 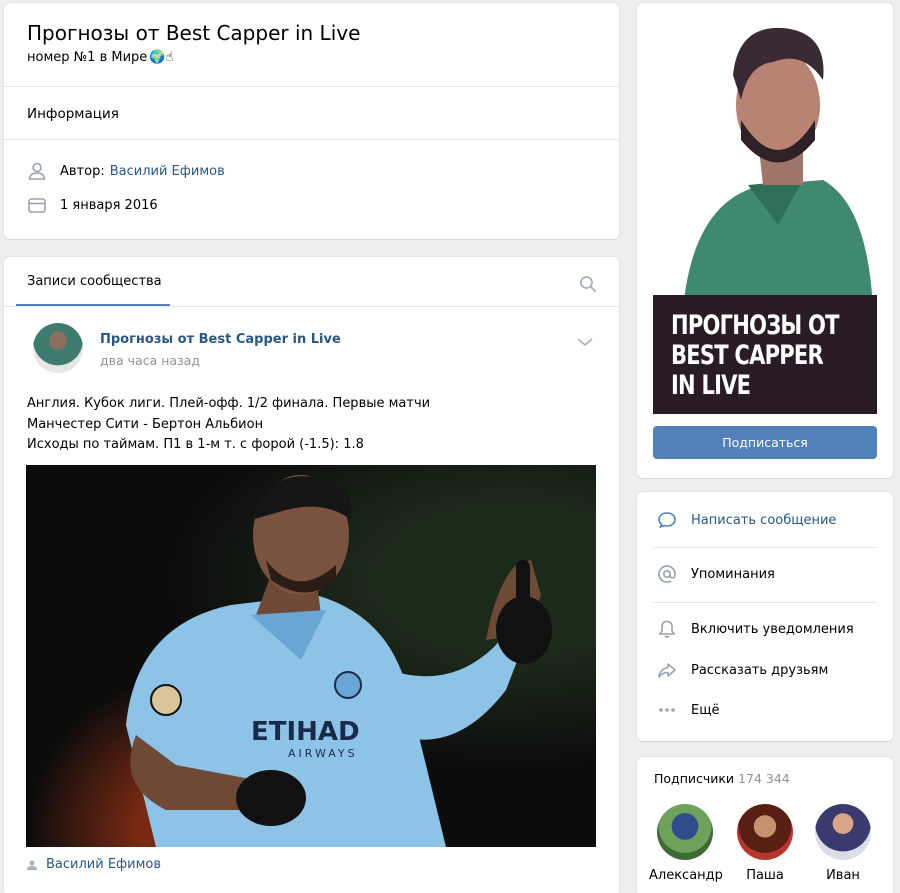 I want to click on subscribers-header: Подписчики 174 344, so click(x=722, y=778).